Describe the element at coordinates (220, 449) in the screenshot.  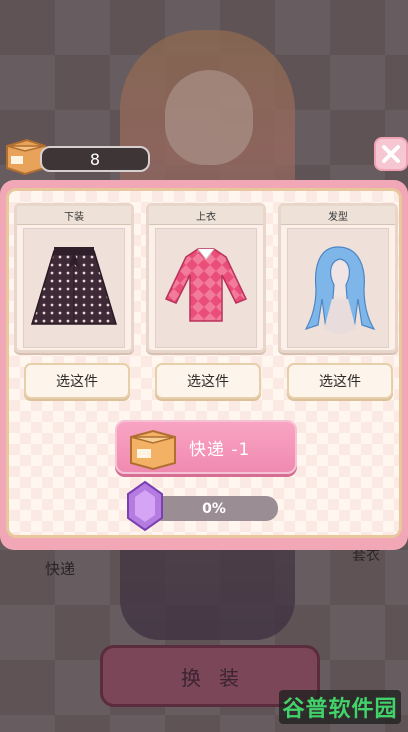
I see `express-label: 快递 -1` at that location.